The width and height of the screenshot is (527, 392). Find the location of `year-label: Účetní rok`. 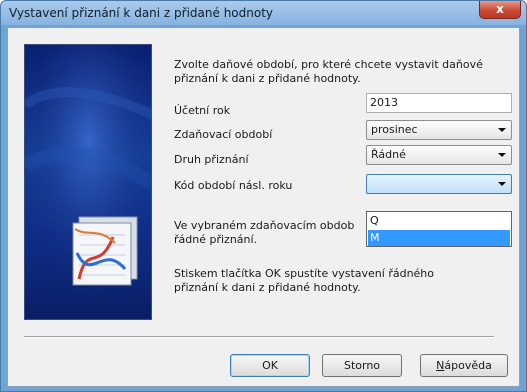

year-label: Účetní rok is located at coordinates (202, 110).